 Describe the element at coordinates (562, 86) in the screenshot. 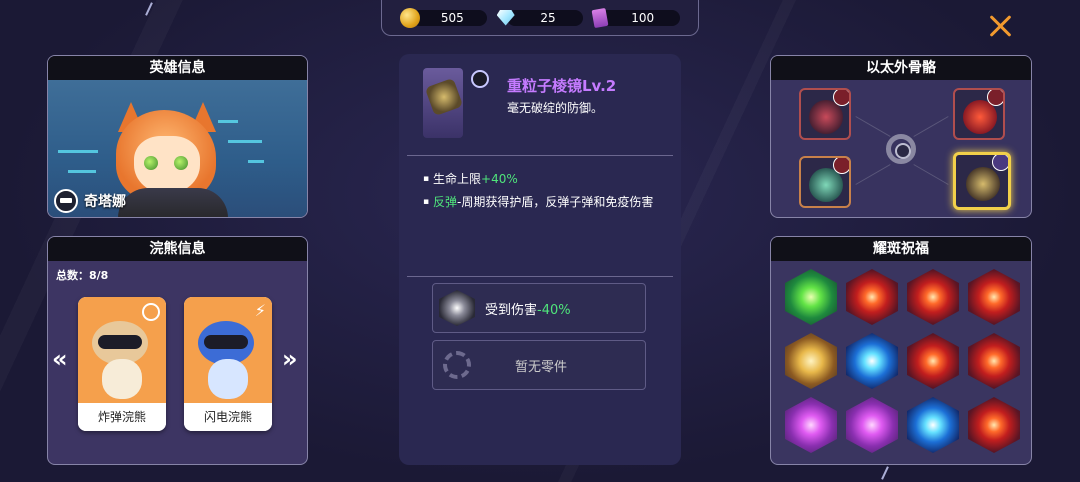

I see `item-title: 重粒子棱镜Lv.2` at that location.